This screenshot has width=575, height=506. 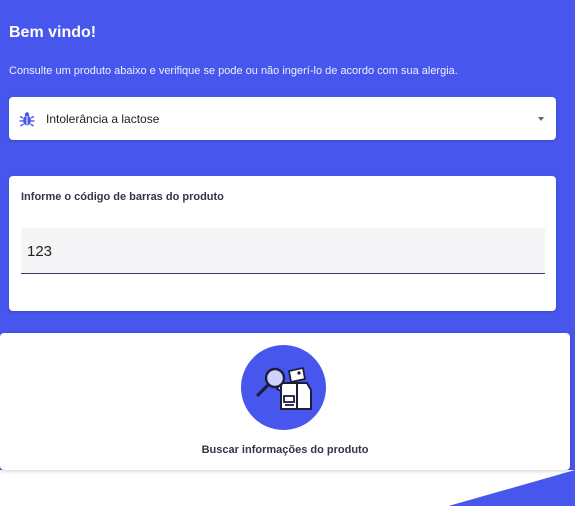 I want to click on bug-icon, so click(x=27, y=119).